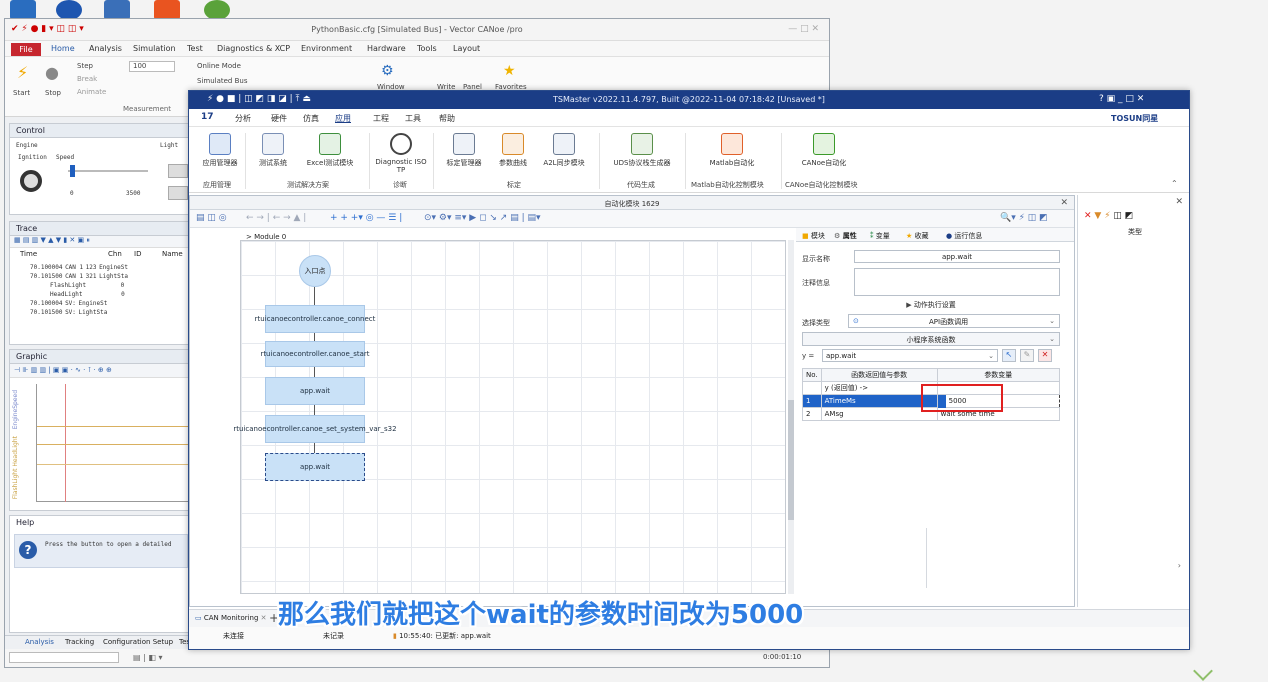 This screenshot has width=1268, height=682. I want to click on ts-param-curve-button: 参数曲线, so click(513, 150).